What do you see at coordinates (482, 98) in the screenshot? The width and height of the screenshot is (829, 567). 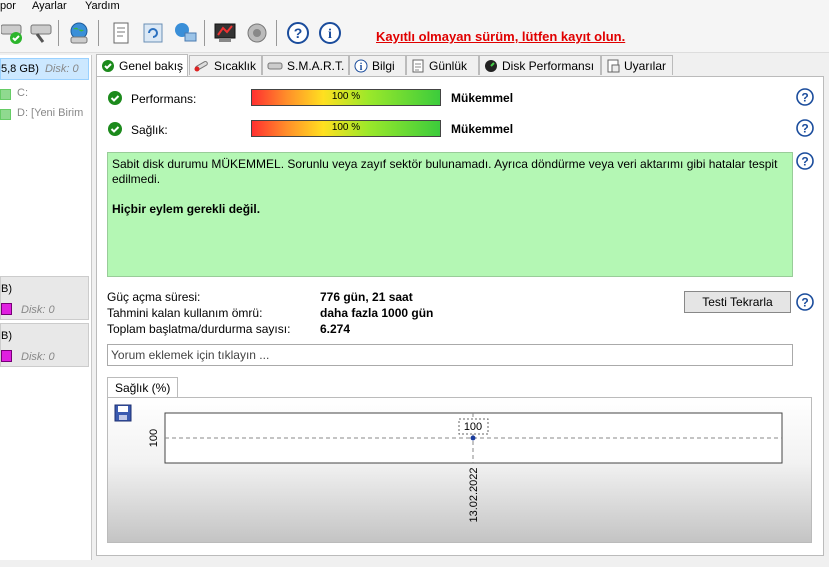 I see `performance-verdict: Mükemmel` at bounding box center [482, 98].